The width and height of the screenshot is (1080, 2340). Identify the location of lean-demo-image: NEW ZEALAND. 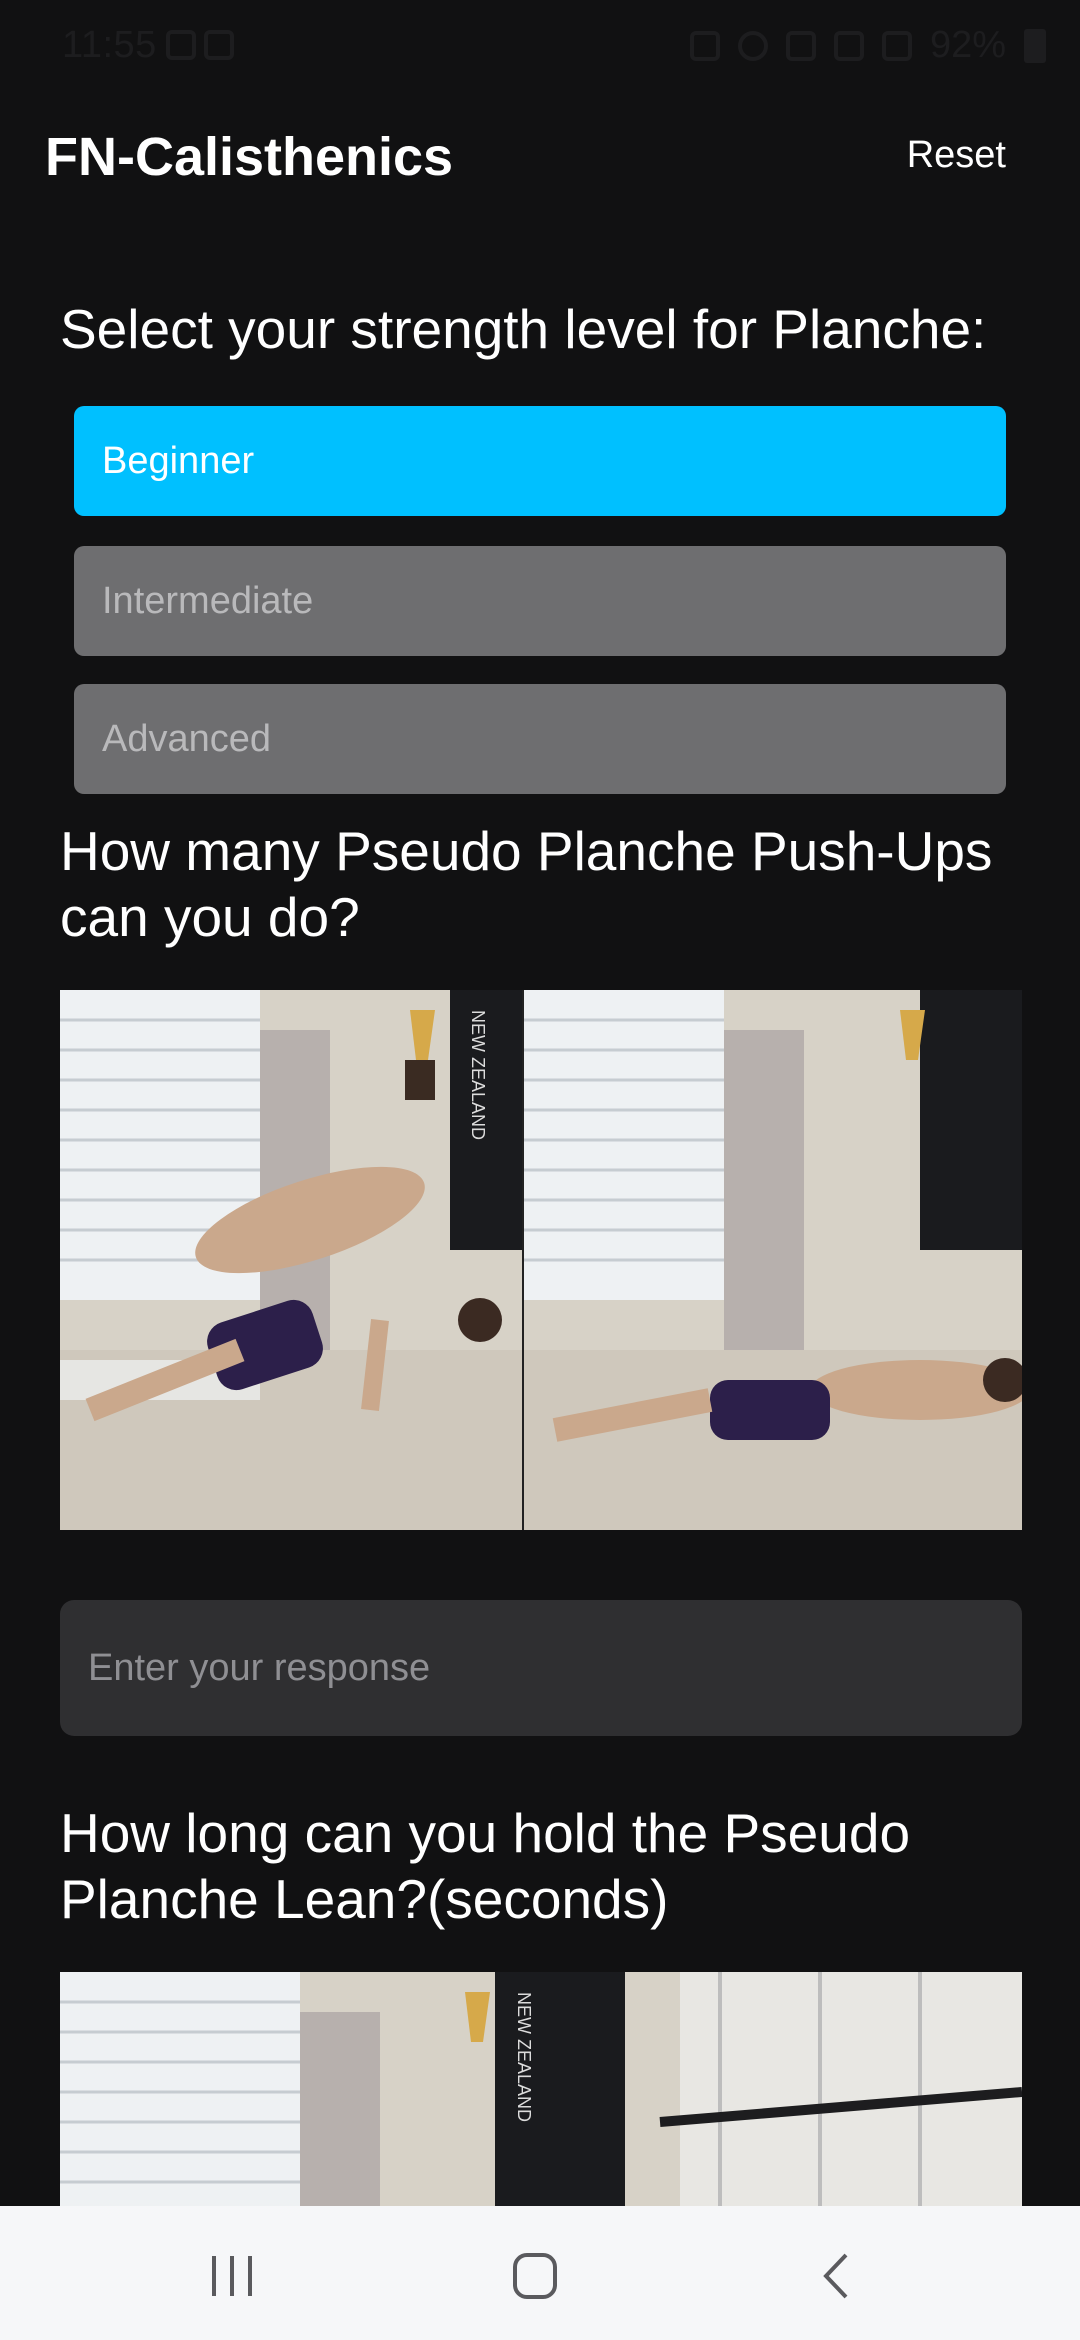
(541, 2089).